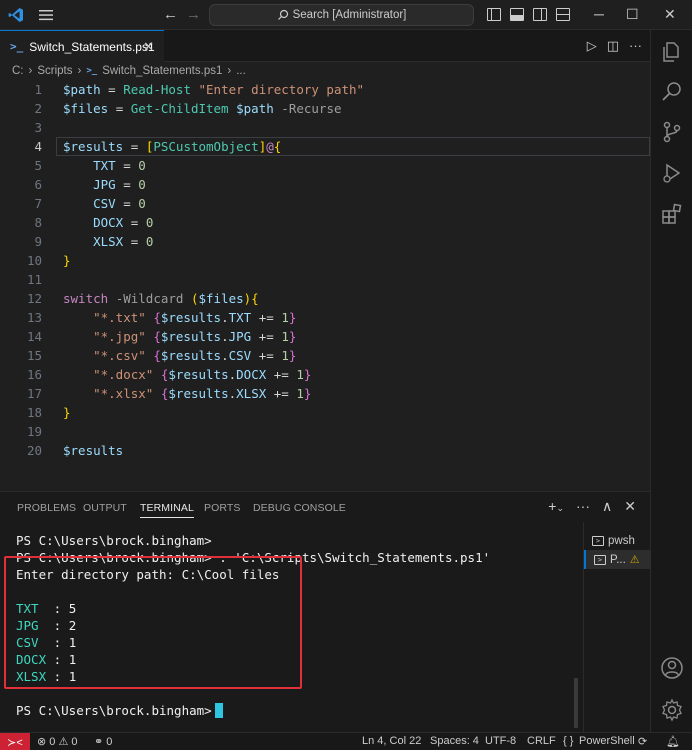 This screenshot has height=750, width=692. I want to click on code-line: 3, so click(325, 127).